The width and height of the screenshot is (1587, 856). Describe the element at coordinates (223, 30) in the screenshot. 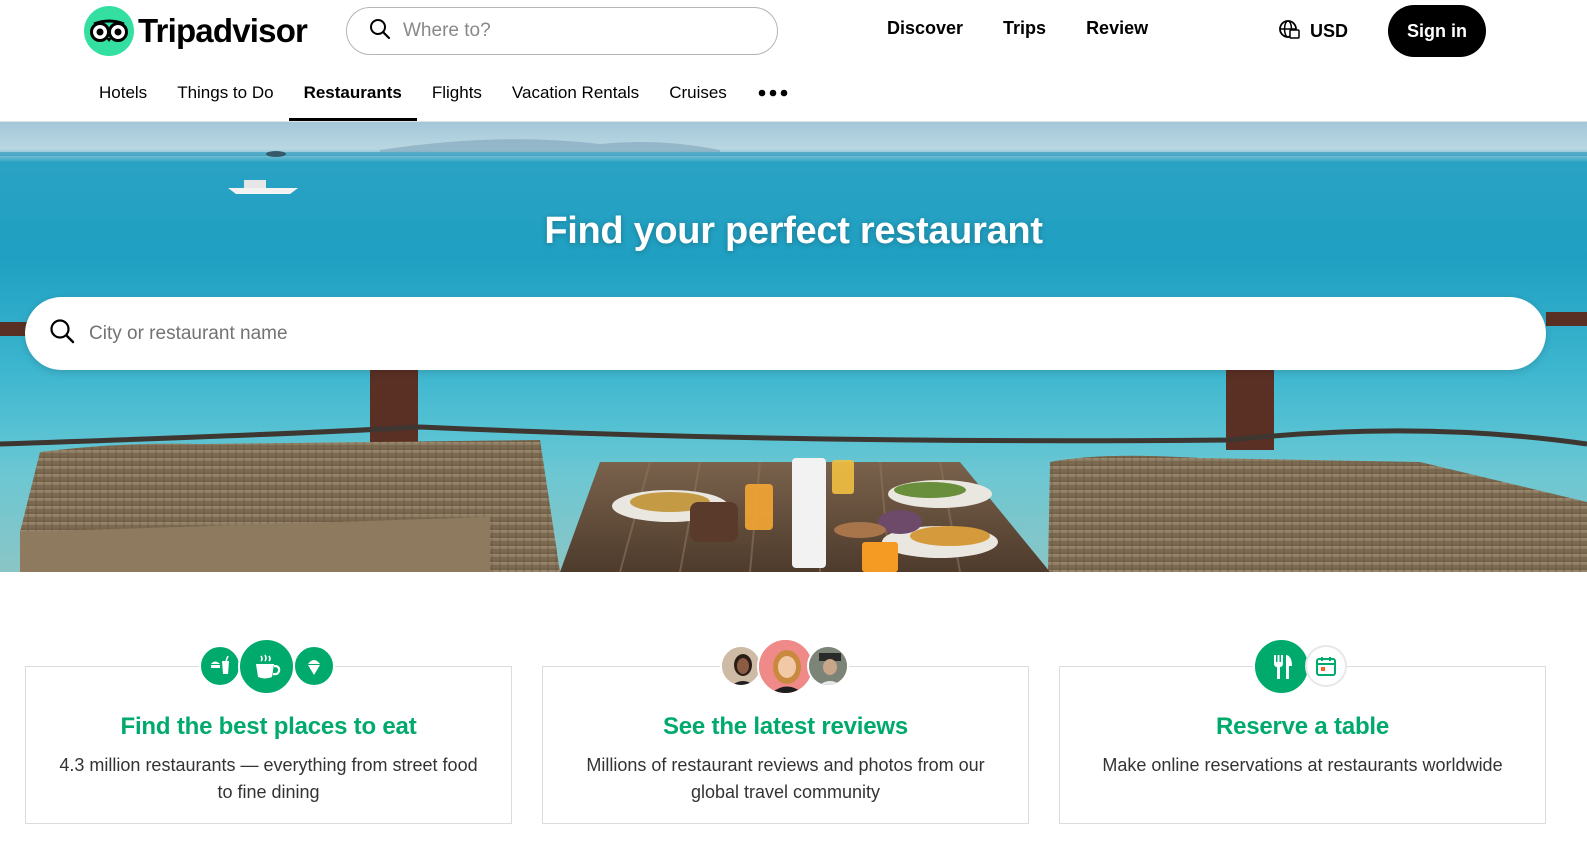

I see `logo-text: Tripadvisor` at that location.